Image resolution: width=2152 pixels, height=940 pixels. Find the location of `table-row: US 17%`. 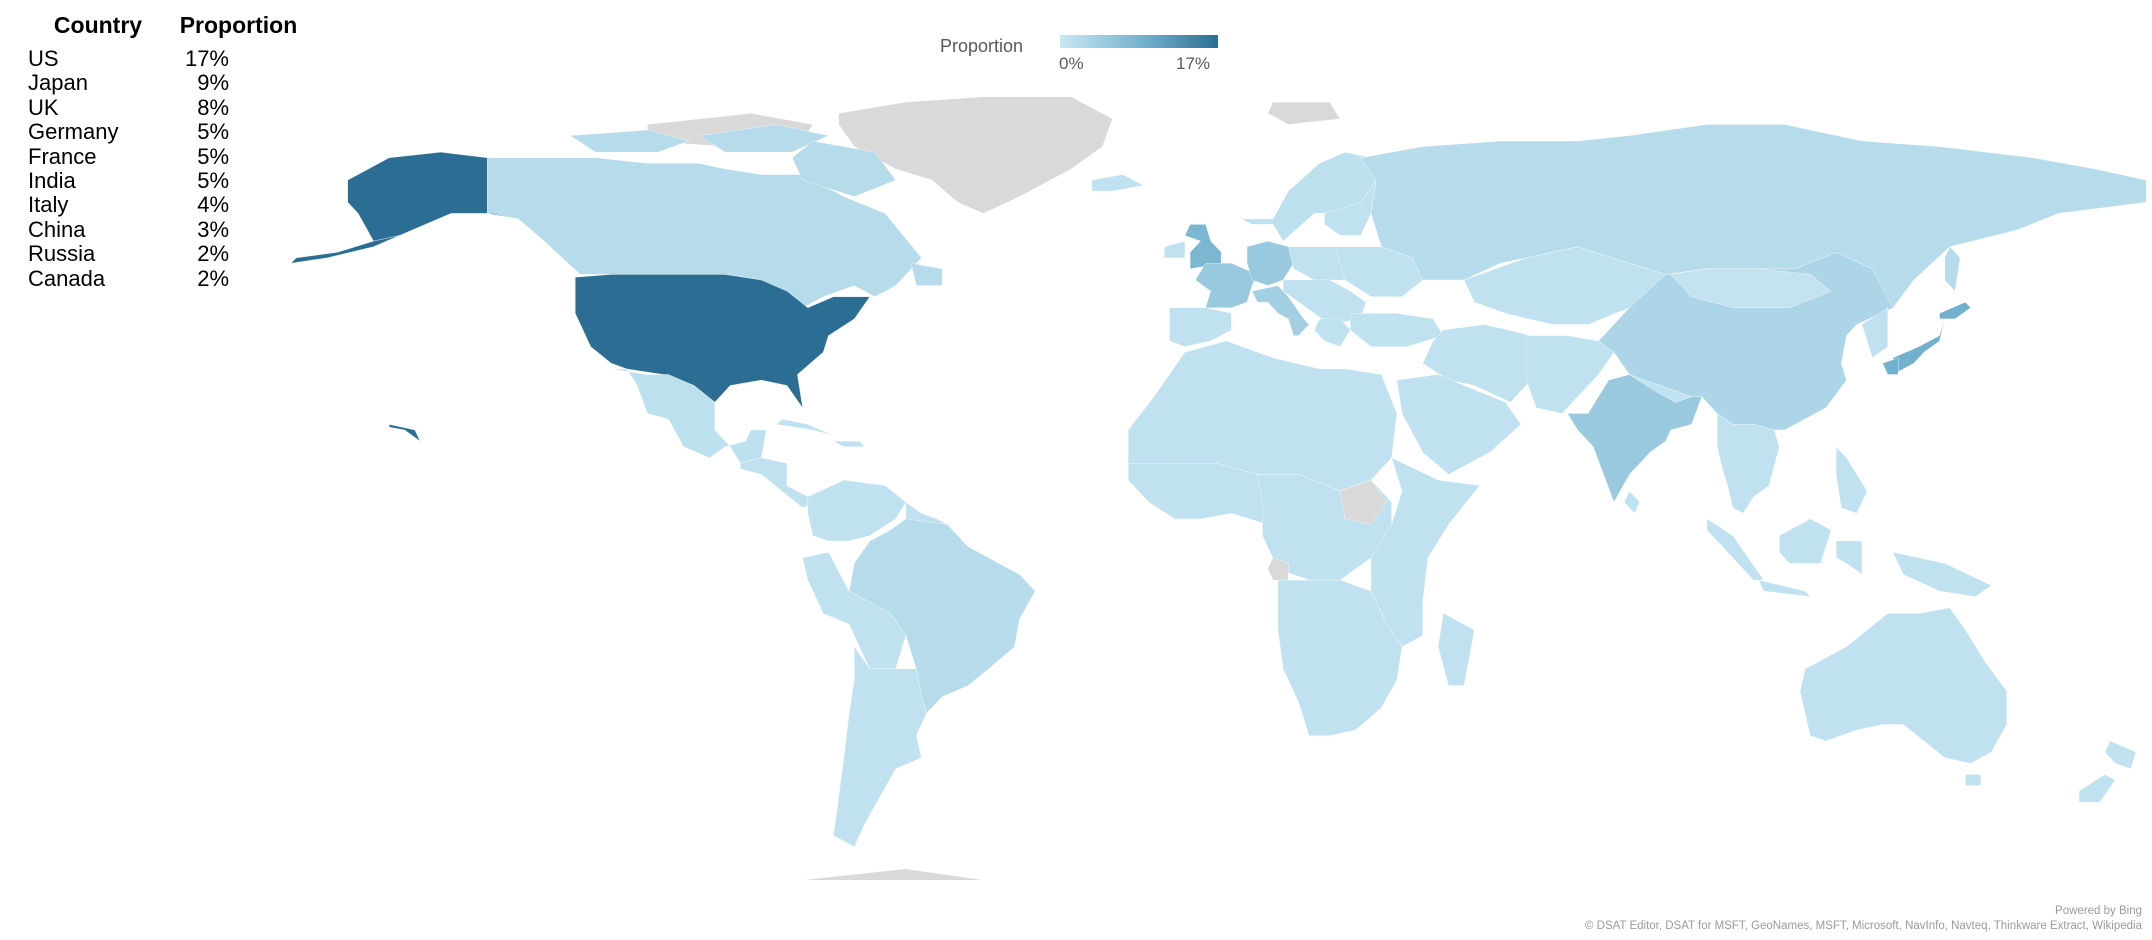

table-row: US 17% is located at coordinates (170, 59).